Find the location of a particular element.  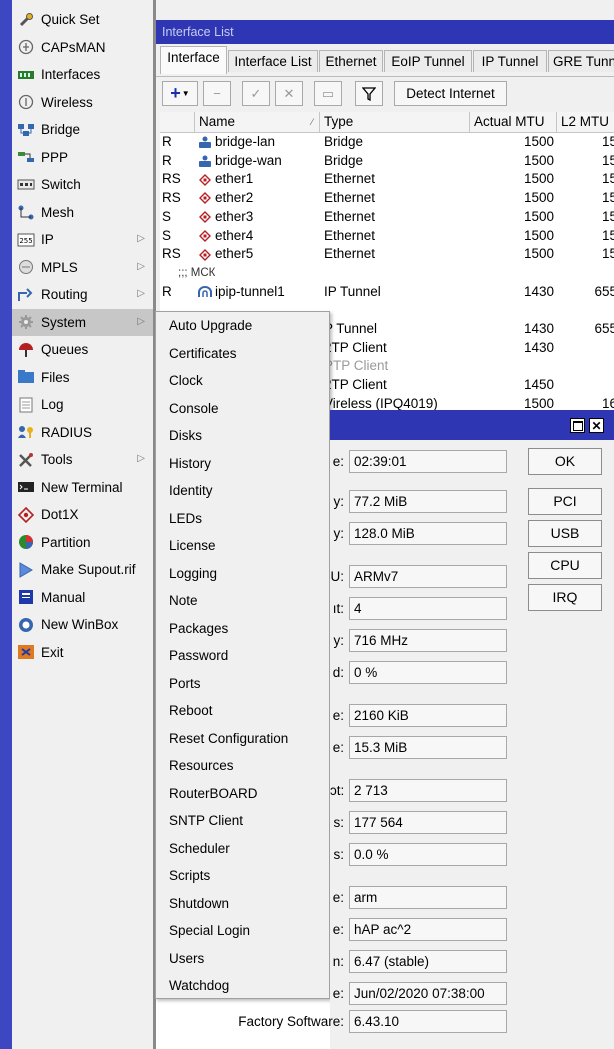

menu-item-packages: Packages is located at coordinates (242, 629).